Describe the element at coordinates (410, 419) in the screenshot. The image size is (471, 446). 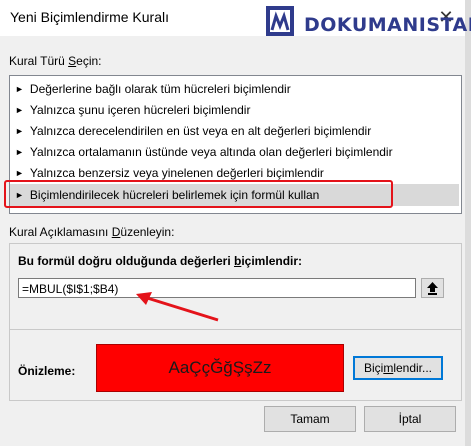
I see `cancel-button: İptal` at that location.